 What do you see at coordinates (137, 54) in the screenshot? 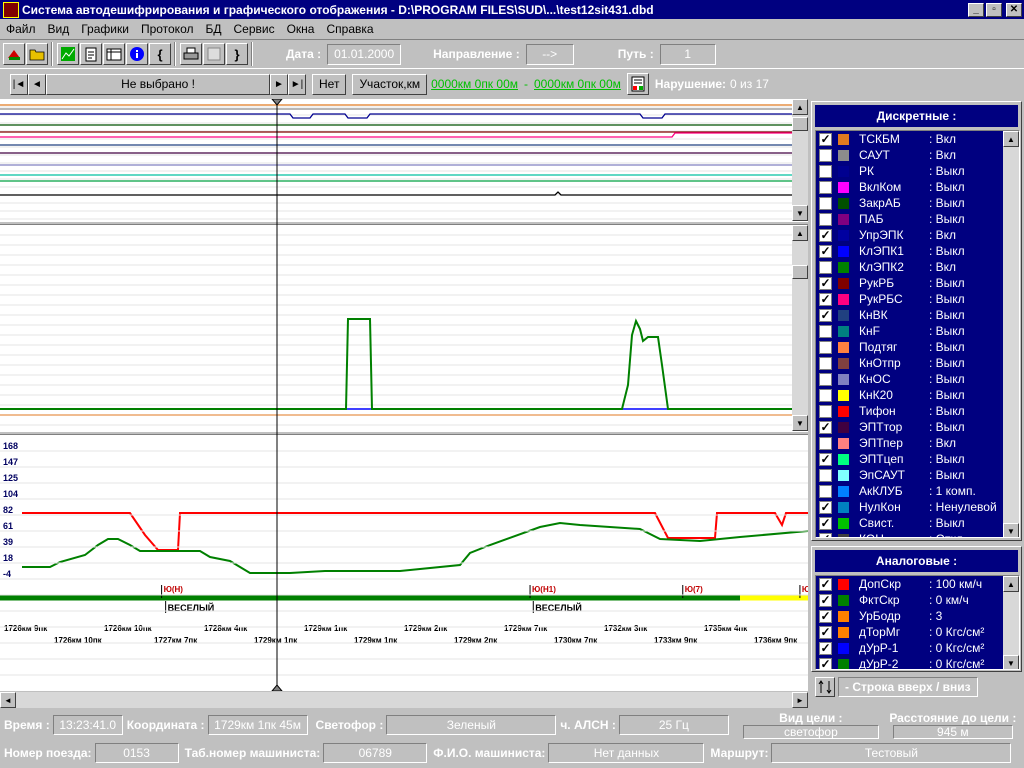
I see `info-button` at bounding box center [137, 54].